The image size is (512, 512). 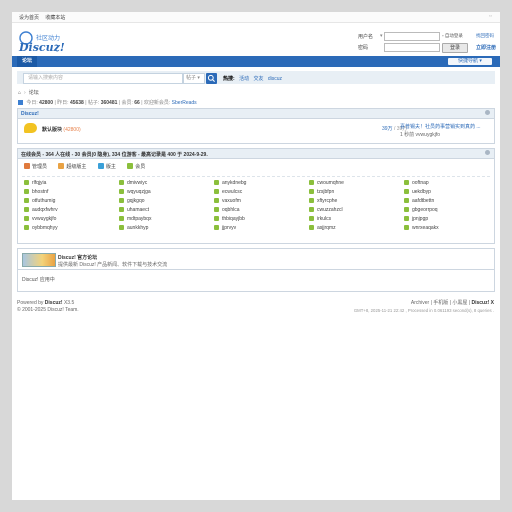 I want to click on online-user-name: asjjrqmz, so click(x=326, y=228).